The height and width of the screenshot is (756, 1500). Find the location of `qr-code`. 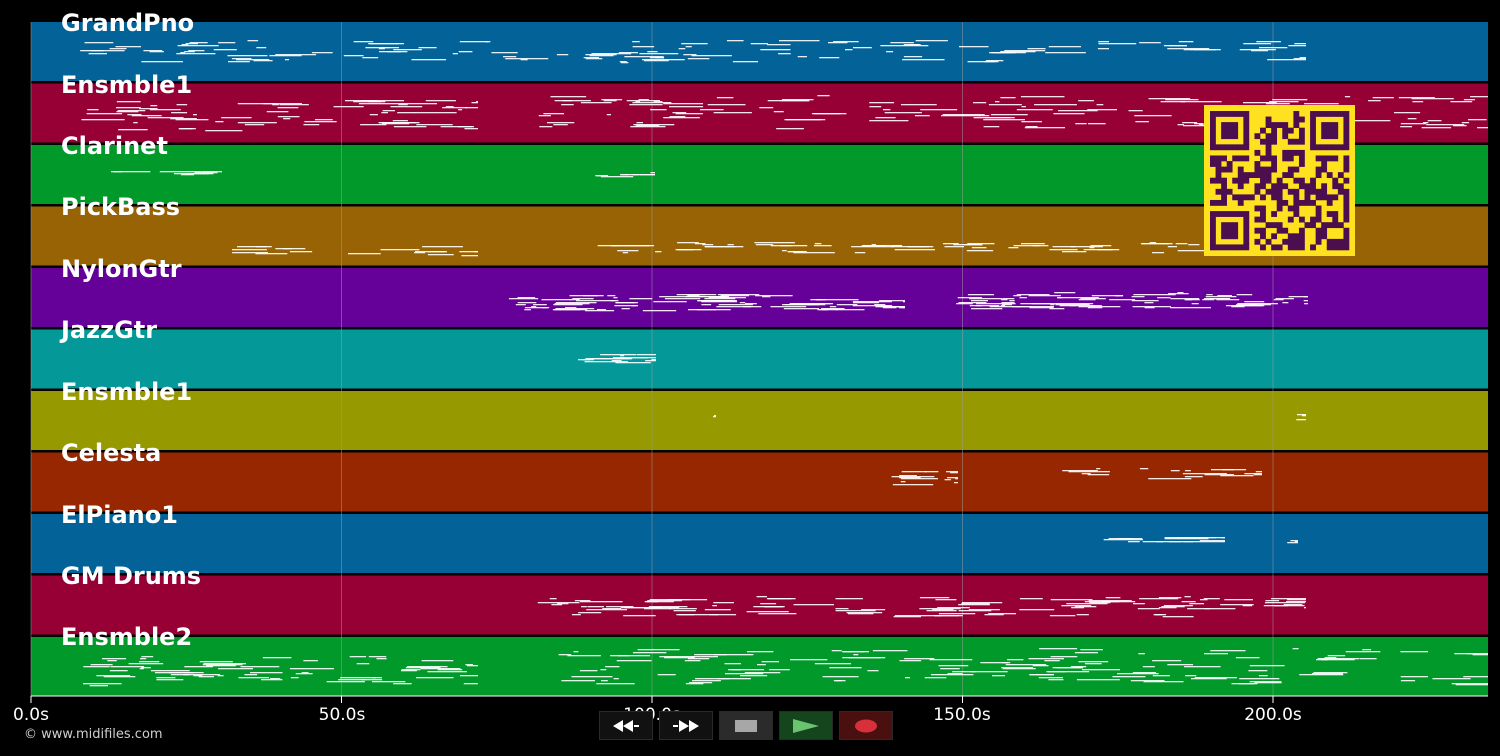

qr-code is located at coordinates (1279, 180).